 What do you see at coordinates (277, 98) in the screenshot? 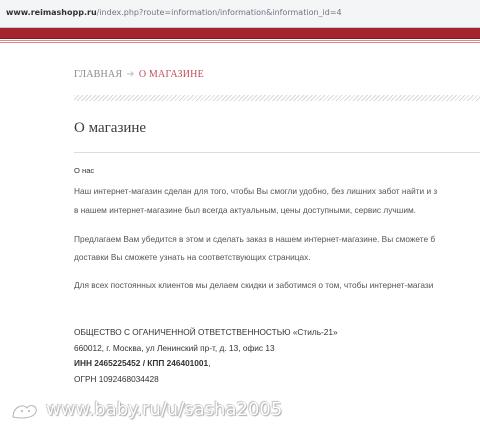
I see `hatch-divider` at bounding box center [277, 98].